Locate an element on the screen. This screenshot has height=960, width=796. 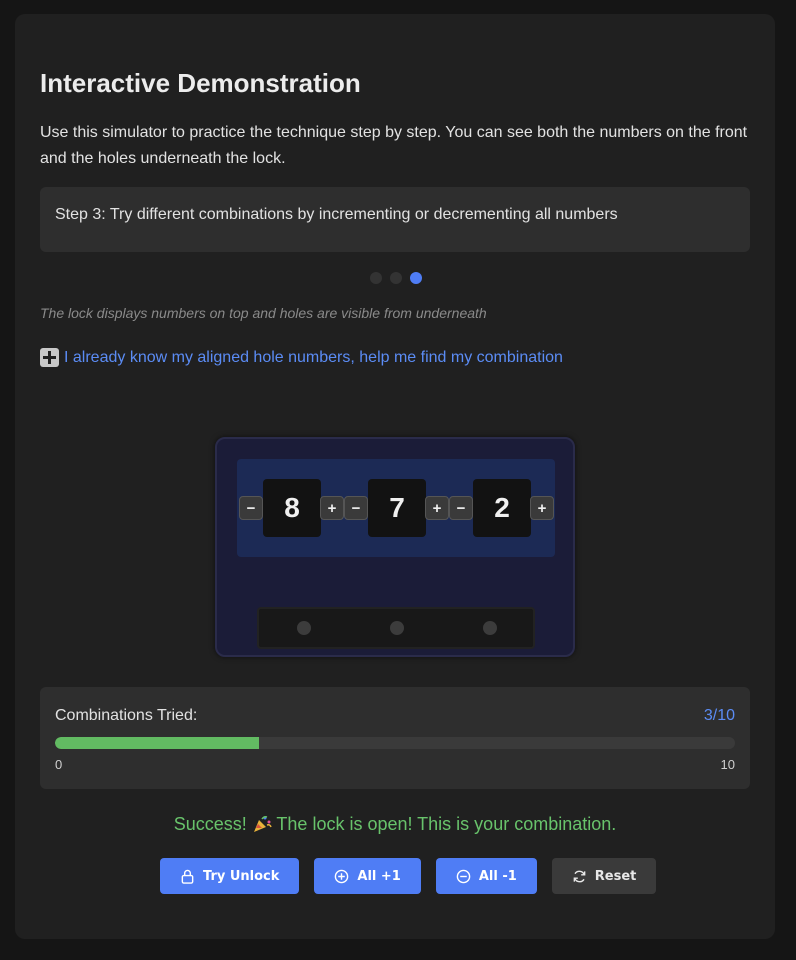
minus-circle-icon is located at coordinates (463, 876).